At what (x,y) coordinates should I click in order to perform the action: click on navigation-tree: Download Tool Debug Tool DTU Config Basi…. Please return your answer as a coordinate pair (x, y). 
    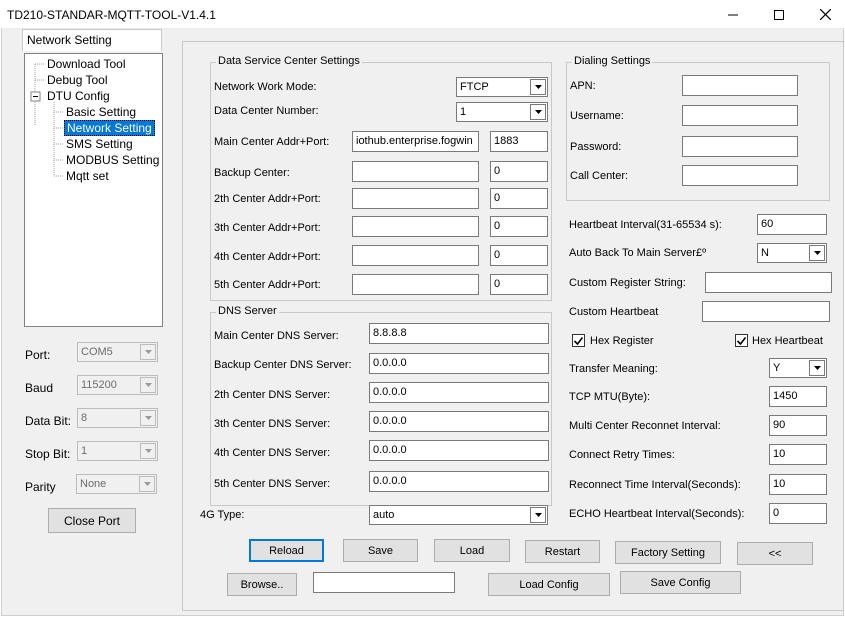
    Looking at the image, I should click on (93, 190).